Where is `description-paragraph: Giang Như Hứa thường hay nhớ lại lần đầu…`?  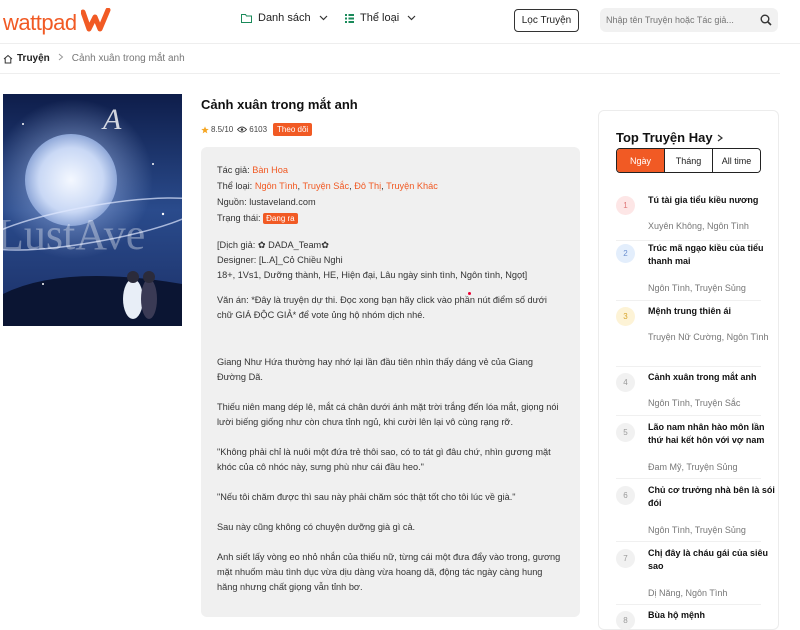
description-paragraph: Giang Như Hứa thường hay nhớ lại lần đầu… is located at coordinates (375, 369).